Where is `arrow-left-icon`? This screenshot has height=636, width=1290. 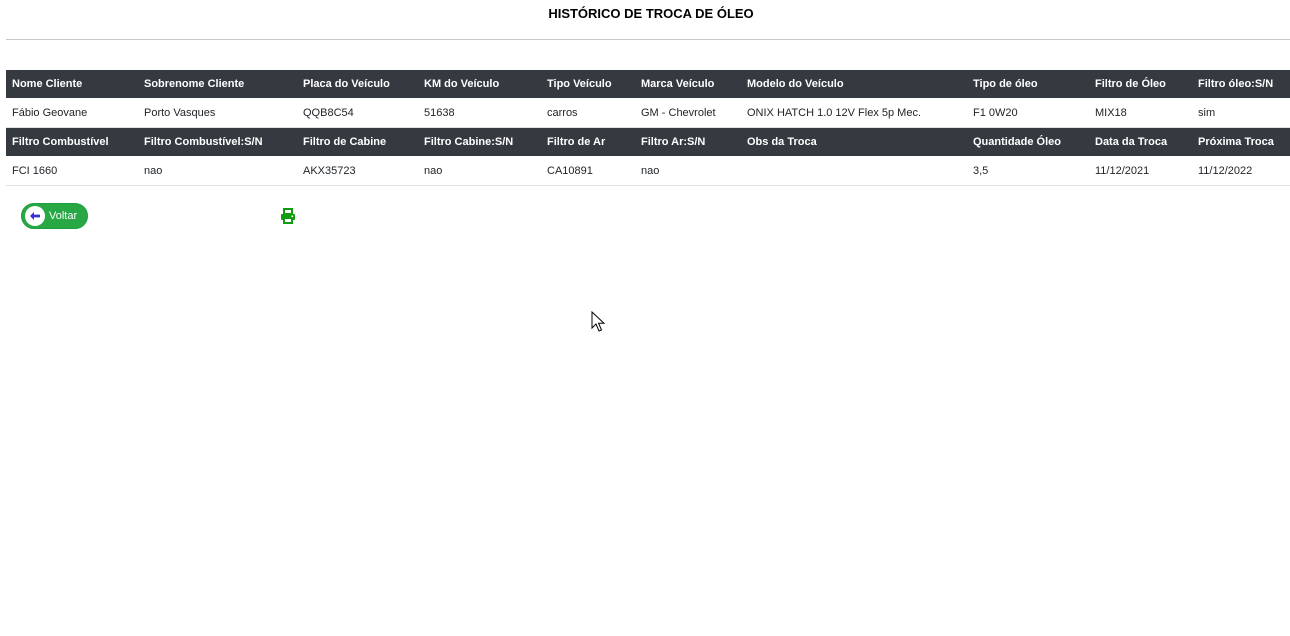
arrow-left-icon is located at coordinates (35, 216).